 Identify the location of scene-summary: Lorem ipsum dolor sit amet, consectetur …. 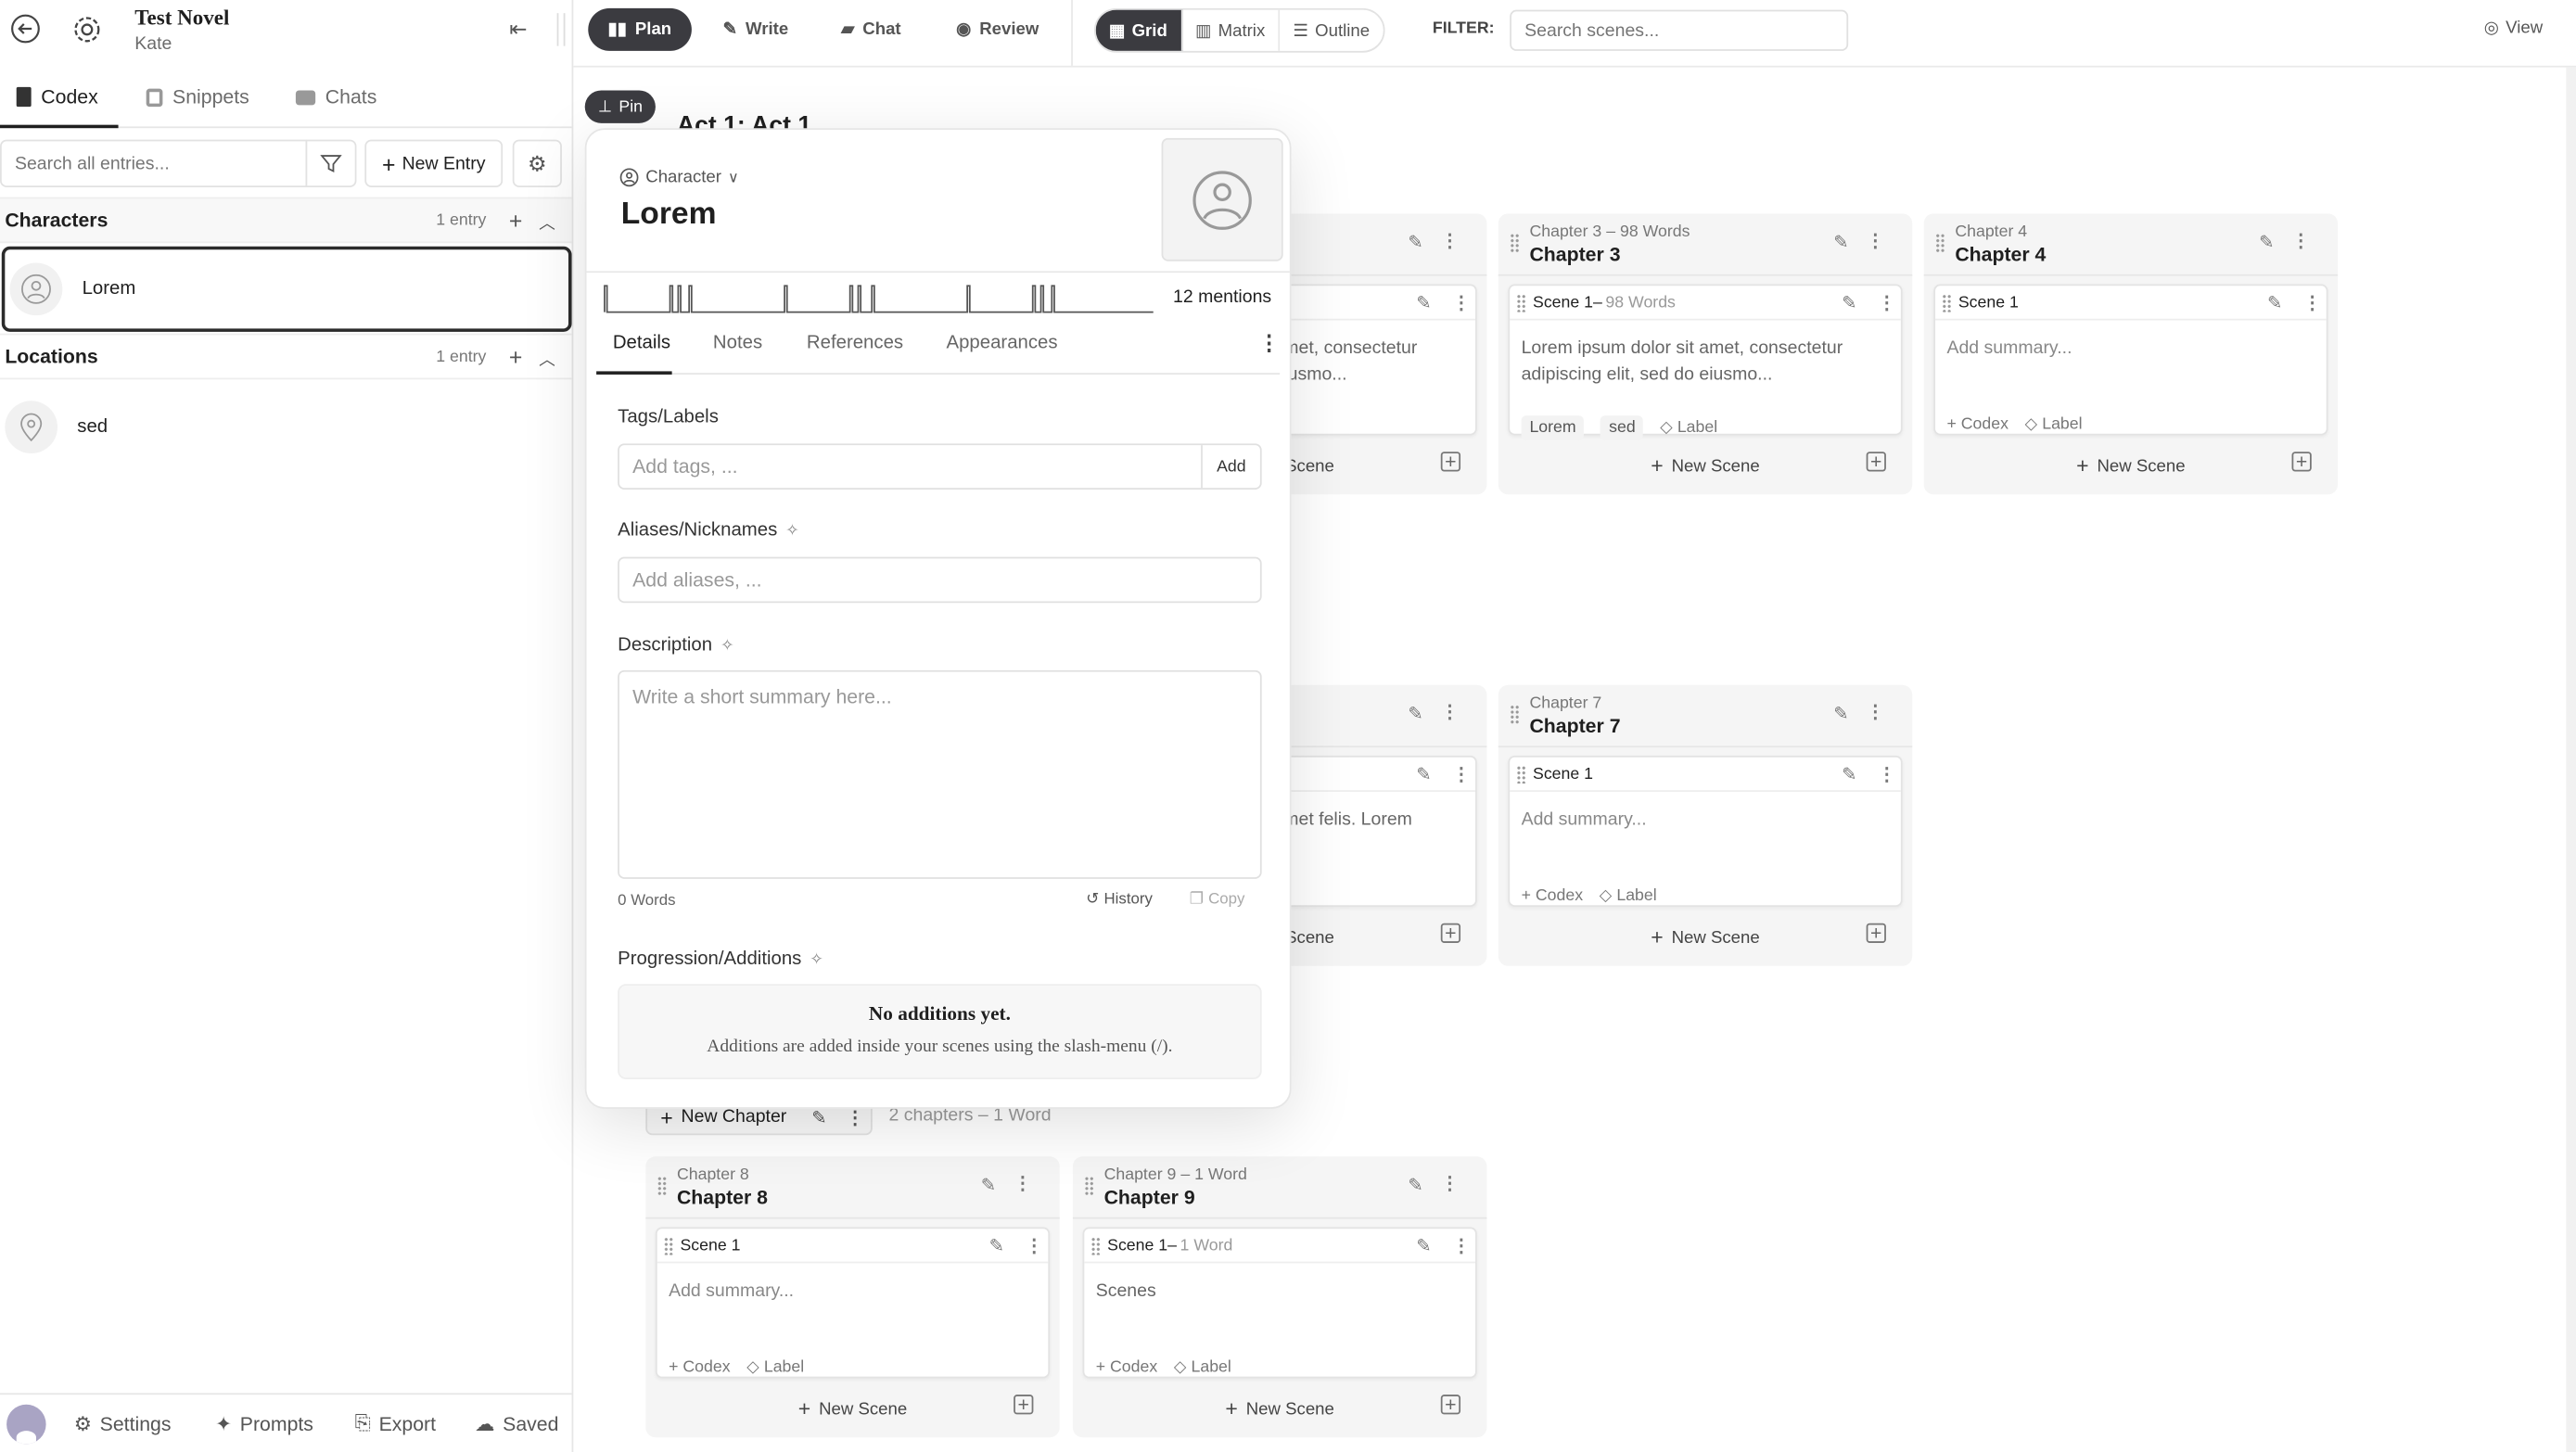
(1706, 358).